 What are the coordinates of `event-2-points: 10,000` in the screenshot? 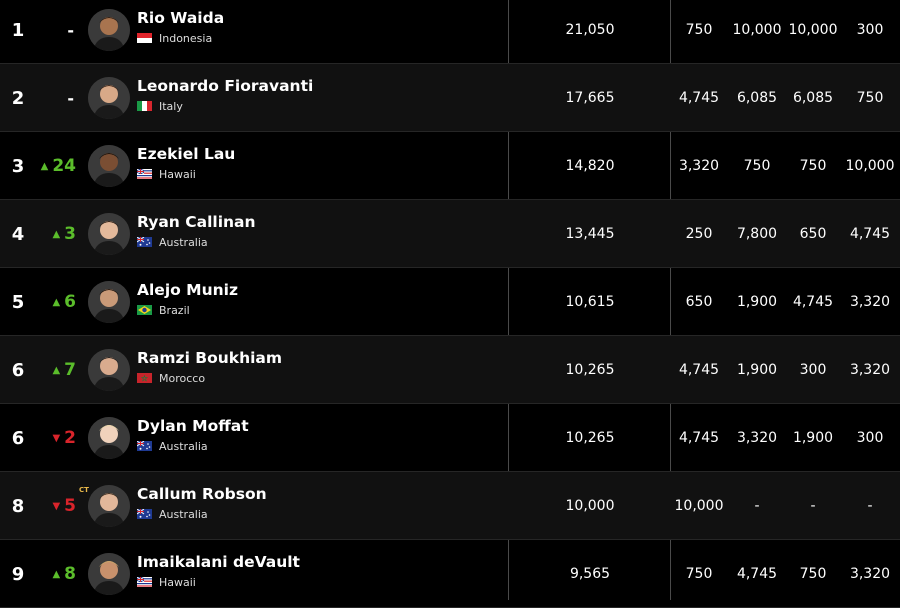 It's located at (757, 30).